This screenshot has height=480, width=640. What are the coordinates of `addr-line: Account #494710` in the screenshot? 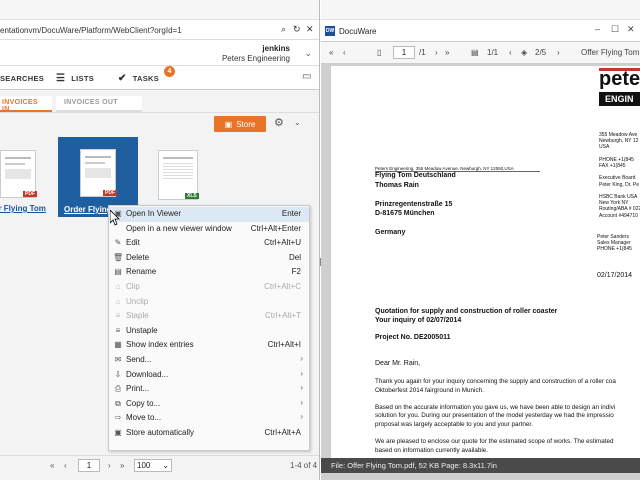 It's located at (618, 215).